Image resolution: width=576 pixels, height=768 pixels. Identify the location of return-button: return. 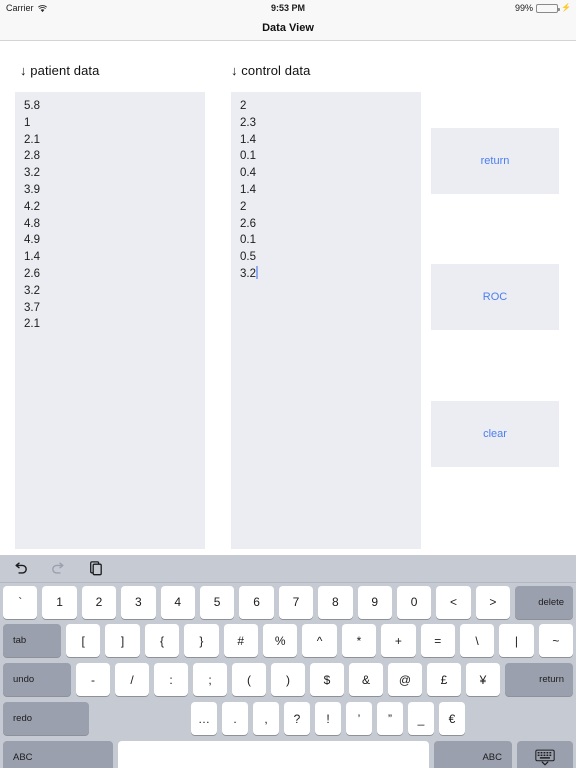
(495, 161).